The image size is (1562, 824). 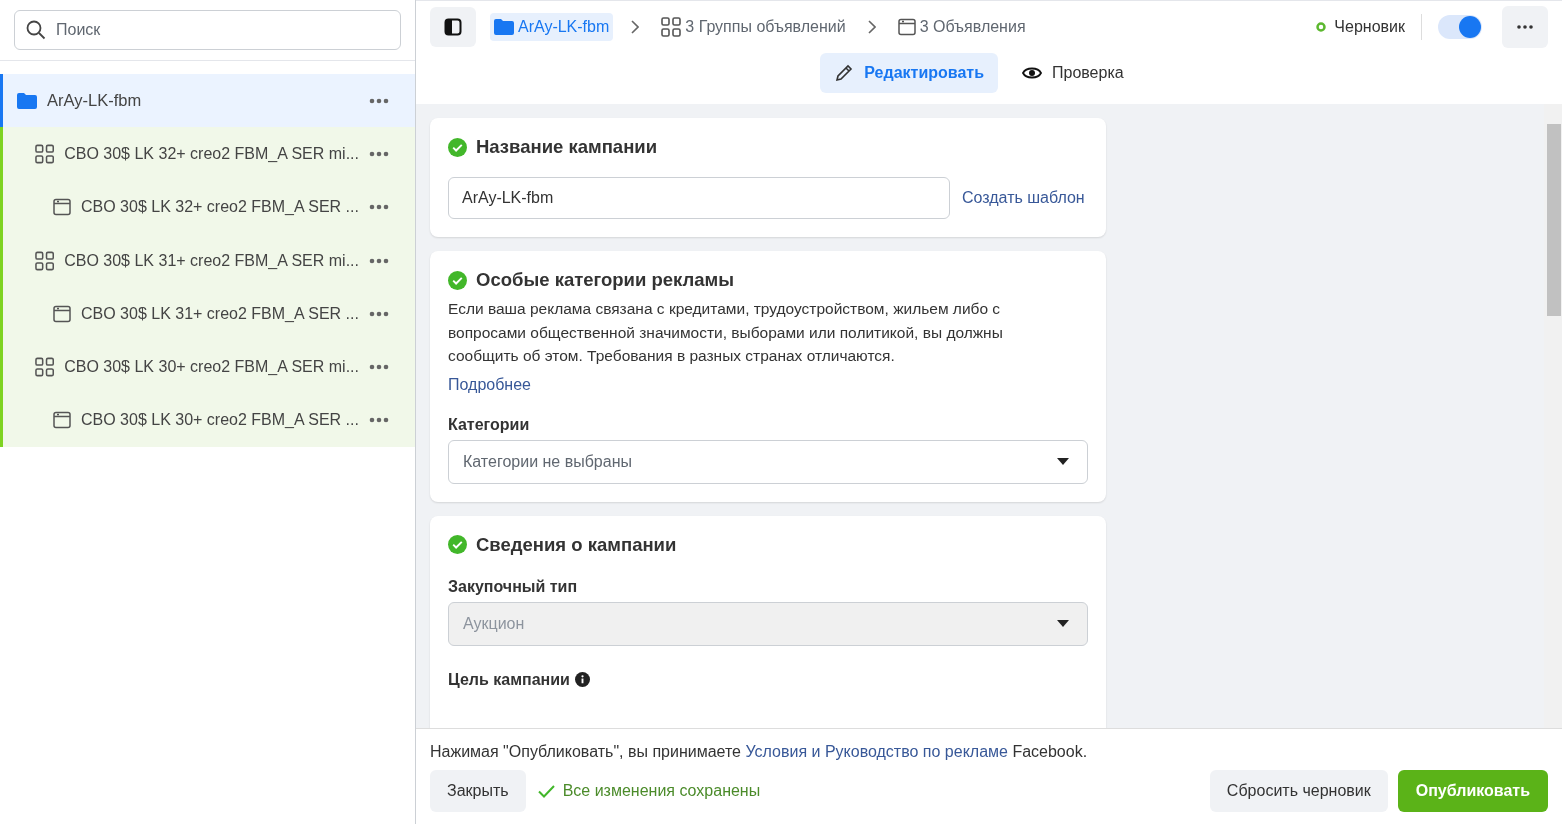 I want to click on search-field: Поиск, so click(x=207, y=30).